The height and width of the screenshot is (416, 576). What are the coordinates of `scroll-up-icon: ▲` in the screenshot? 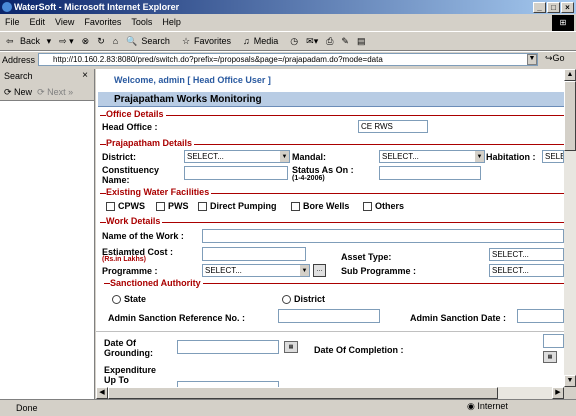 It's located at (570, 75).